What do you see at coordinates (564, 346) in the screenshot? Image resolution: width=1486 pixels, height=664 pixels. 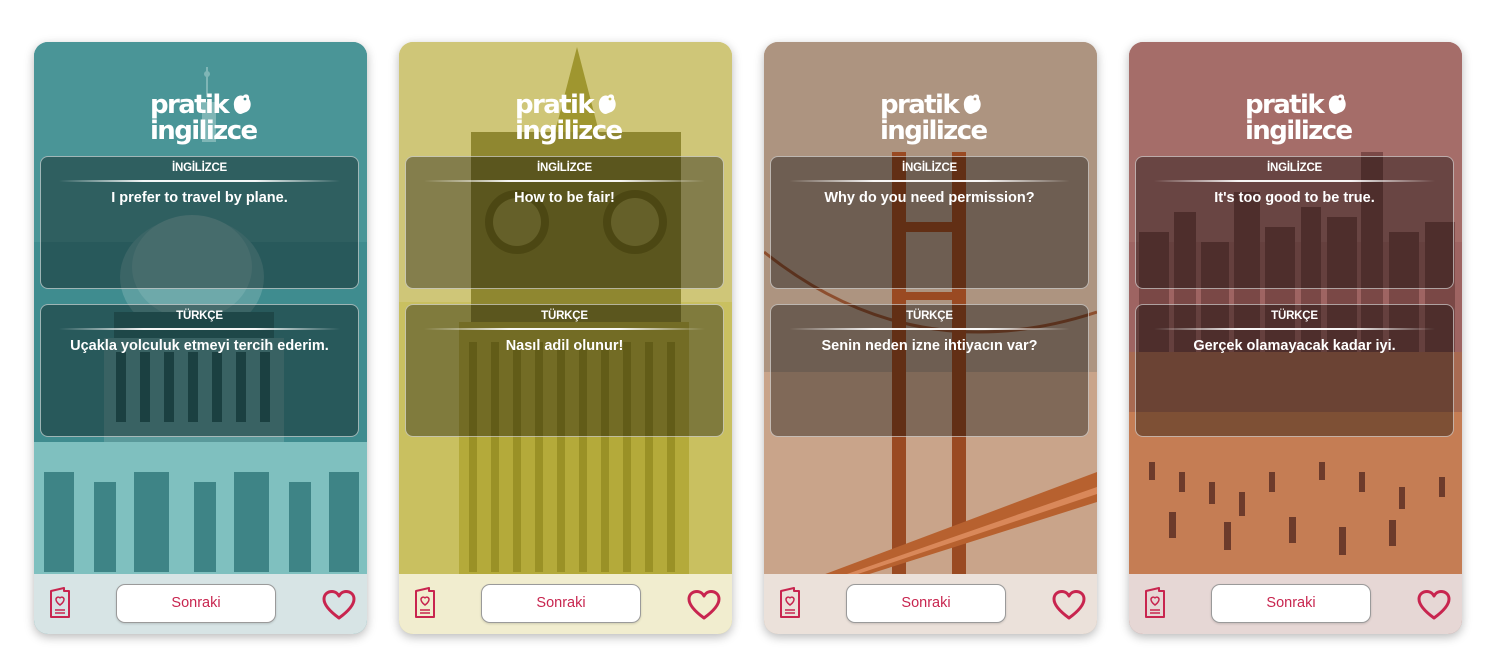 I see `turkish-sentence: Nasıl adil olunur!` at bounding box center [564, 346].